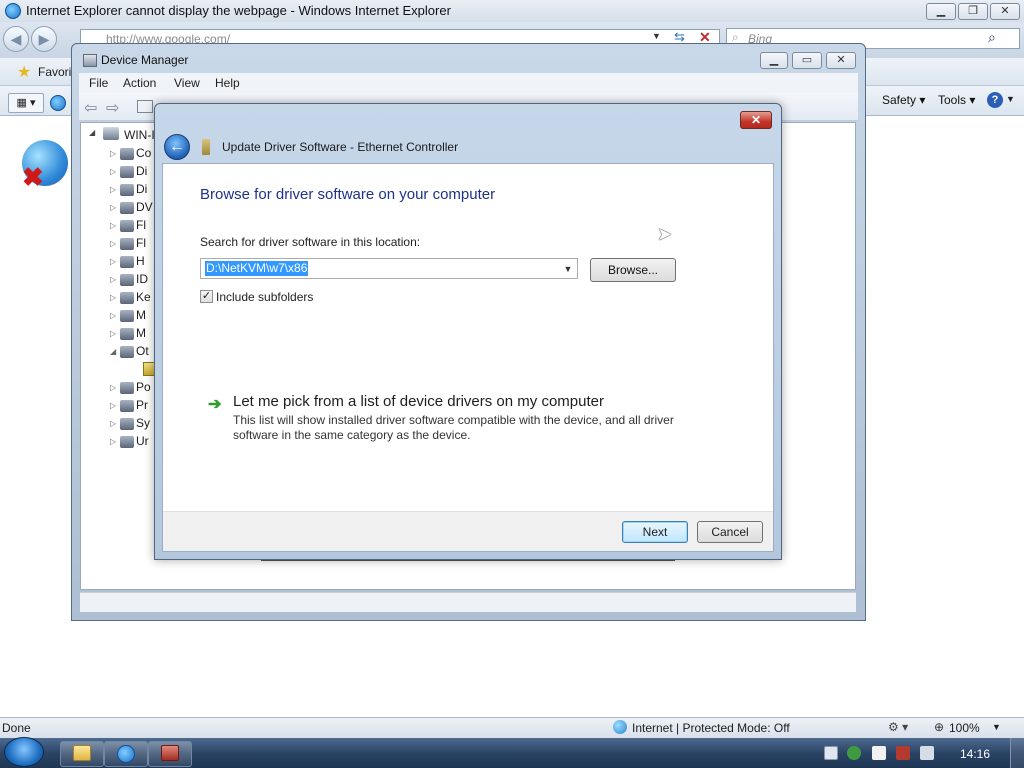 The width and height of the screenshot is (1024, 768). I want to click on ie-minimize-button: ▁, so click(941, 11).